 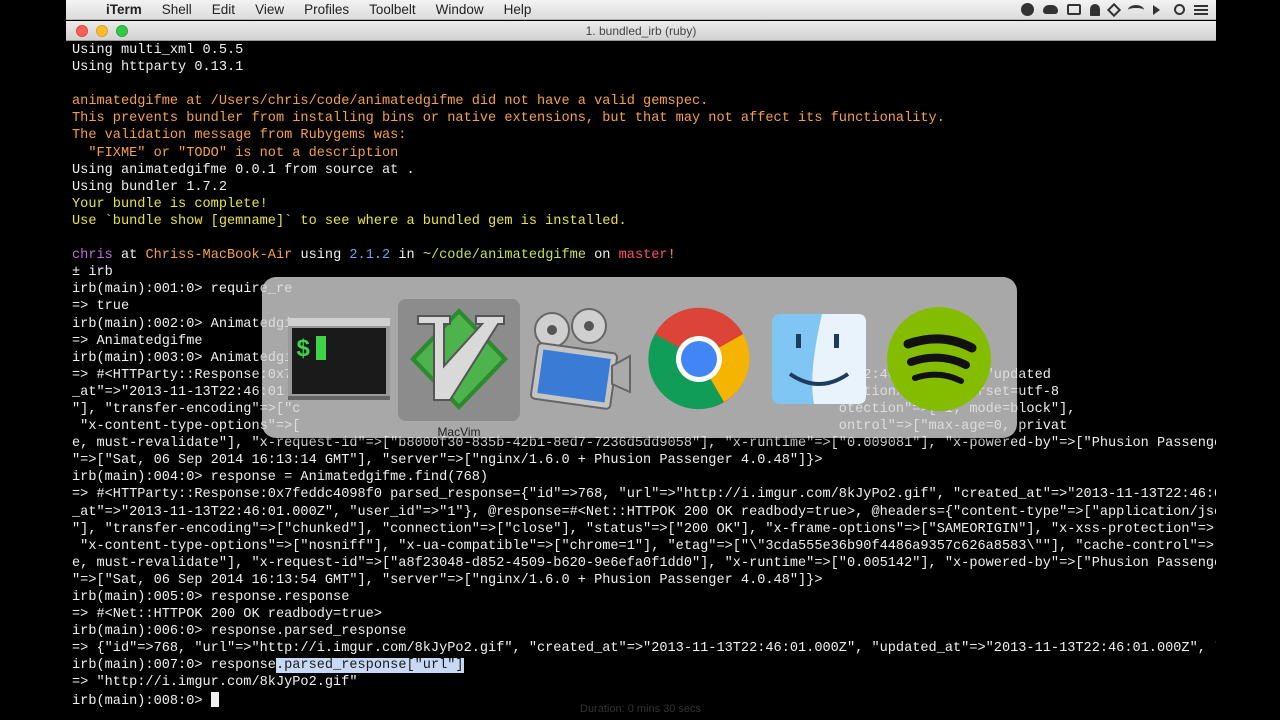 I want to click on terminal-text: master, so click(x=643, y=256).